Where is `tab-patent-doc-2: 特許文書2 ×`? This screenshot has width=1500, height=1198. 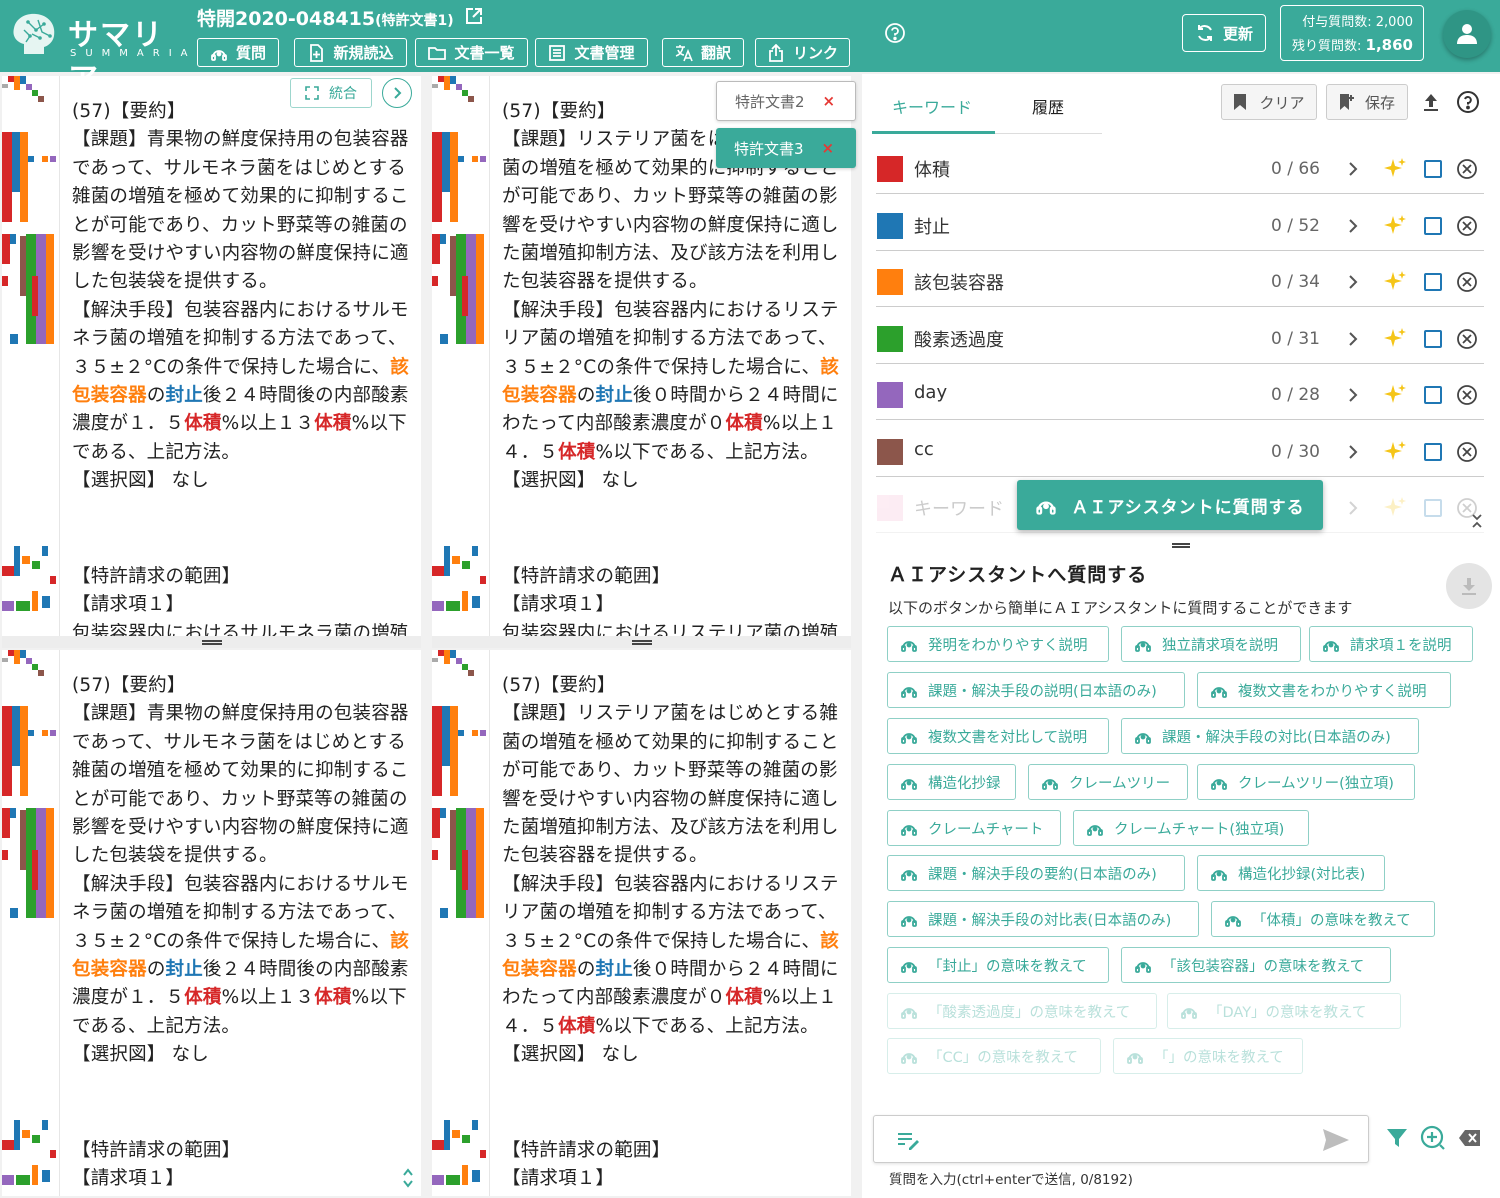 tab-patent-doc-2: 特許文書2 × is located at coordinates (786, 101).